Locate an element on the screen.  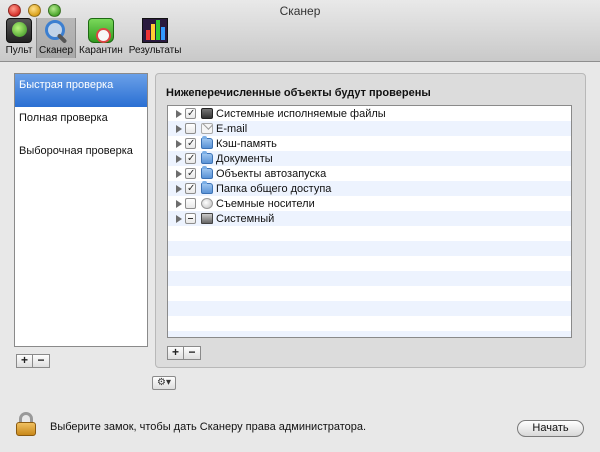
object-label: Системный is located at coordinates (245, 218).